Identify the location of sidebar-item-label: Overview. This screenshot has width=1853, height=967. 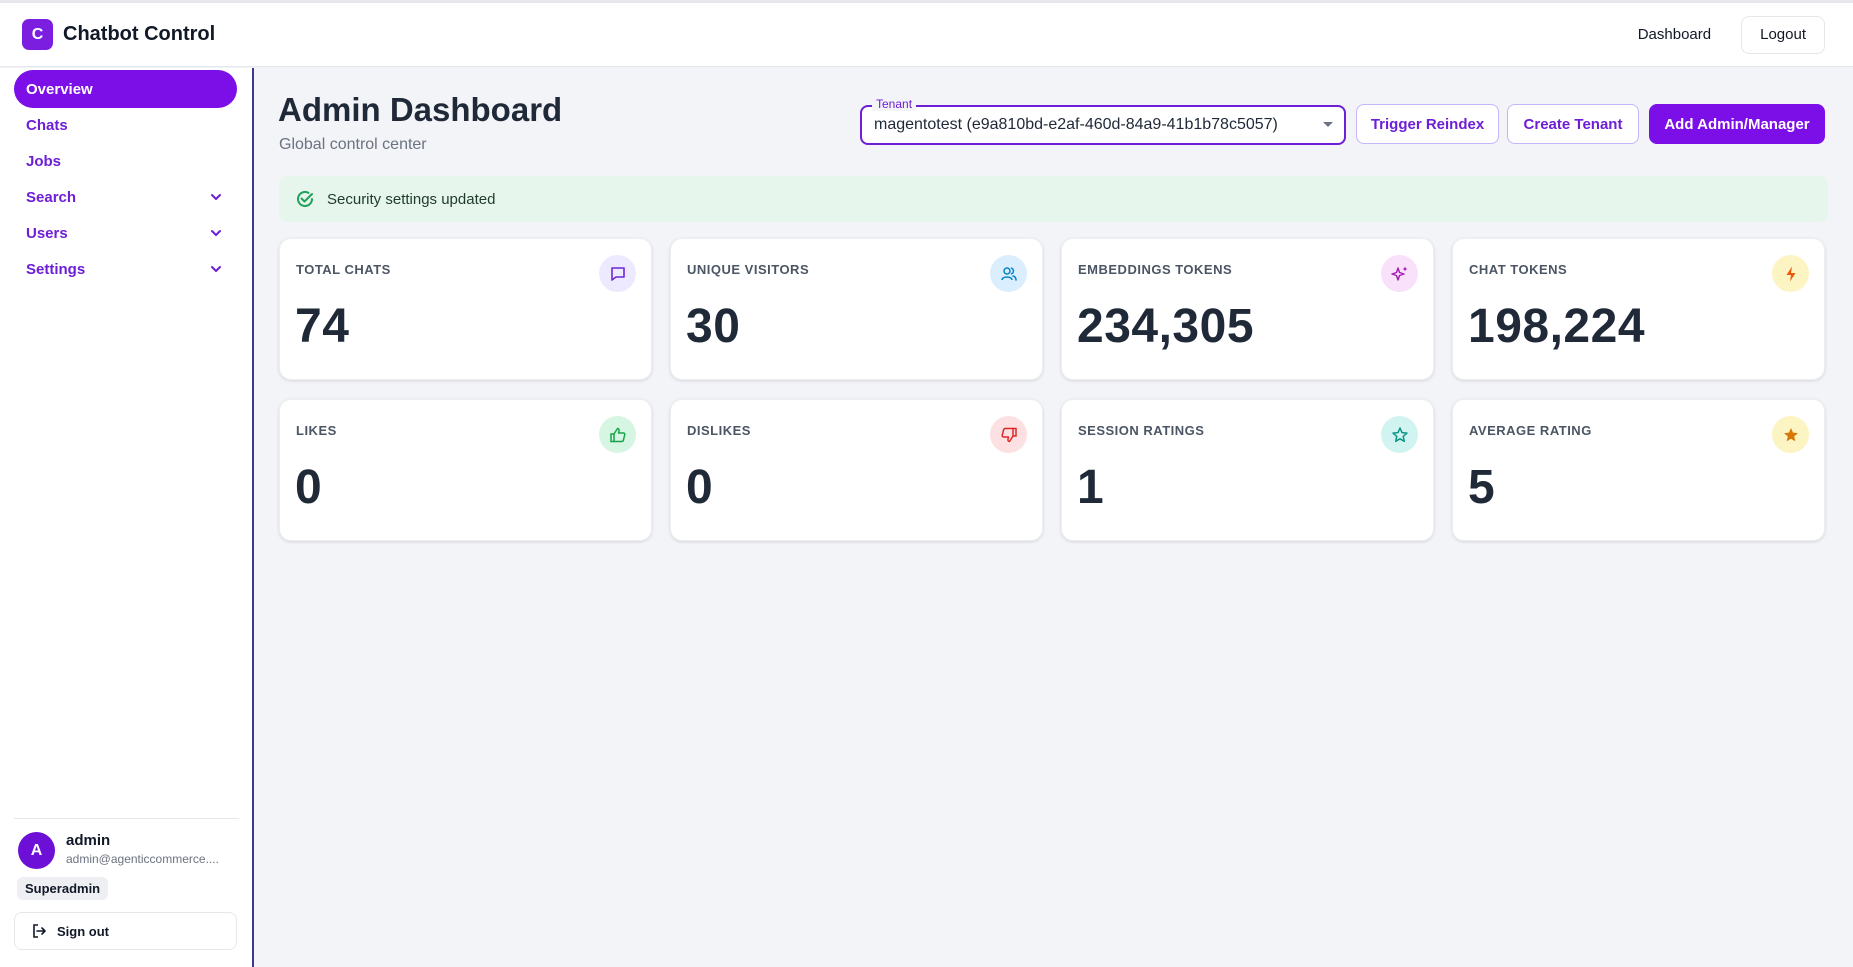
(59, 89).